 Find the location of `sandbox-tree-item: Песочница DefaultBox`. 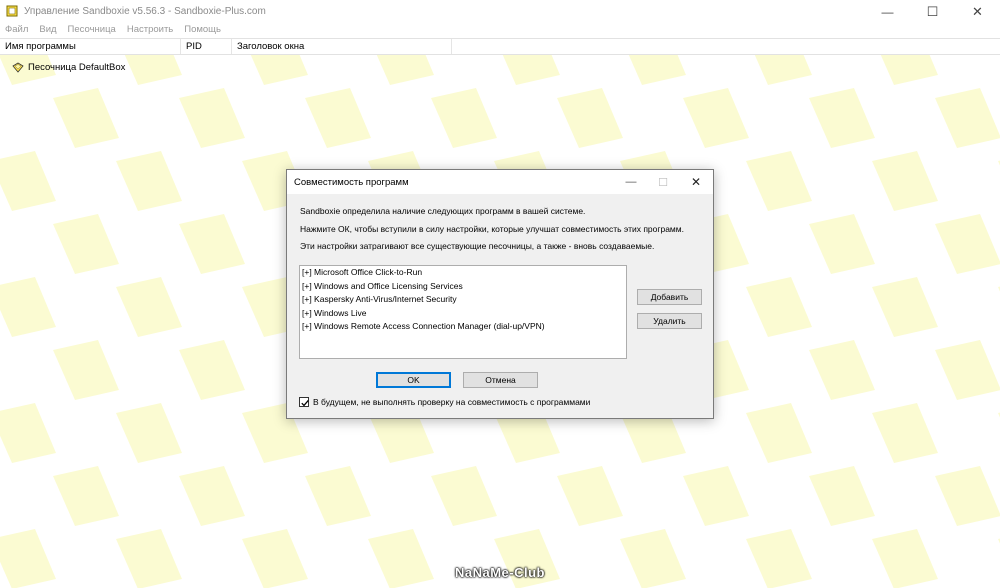

sandbox-tree-item: Песочница DefaultBox is located at coordinates (68, 67).